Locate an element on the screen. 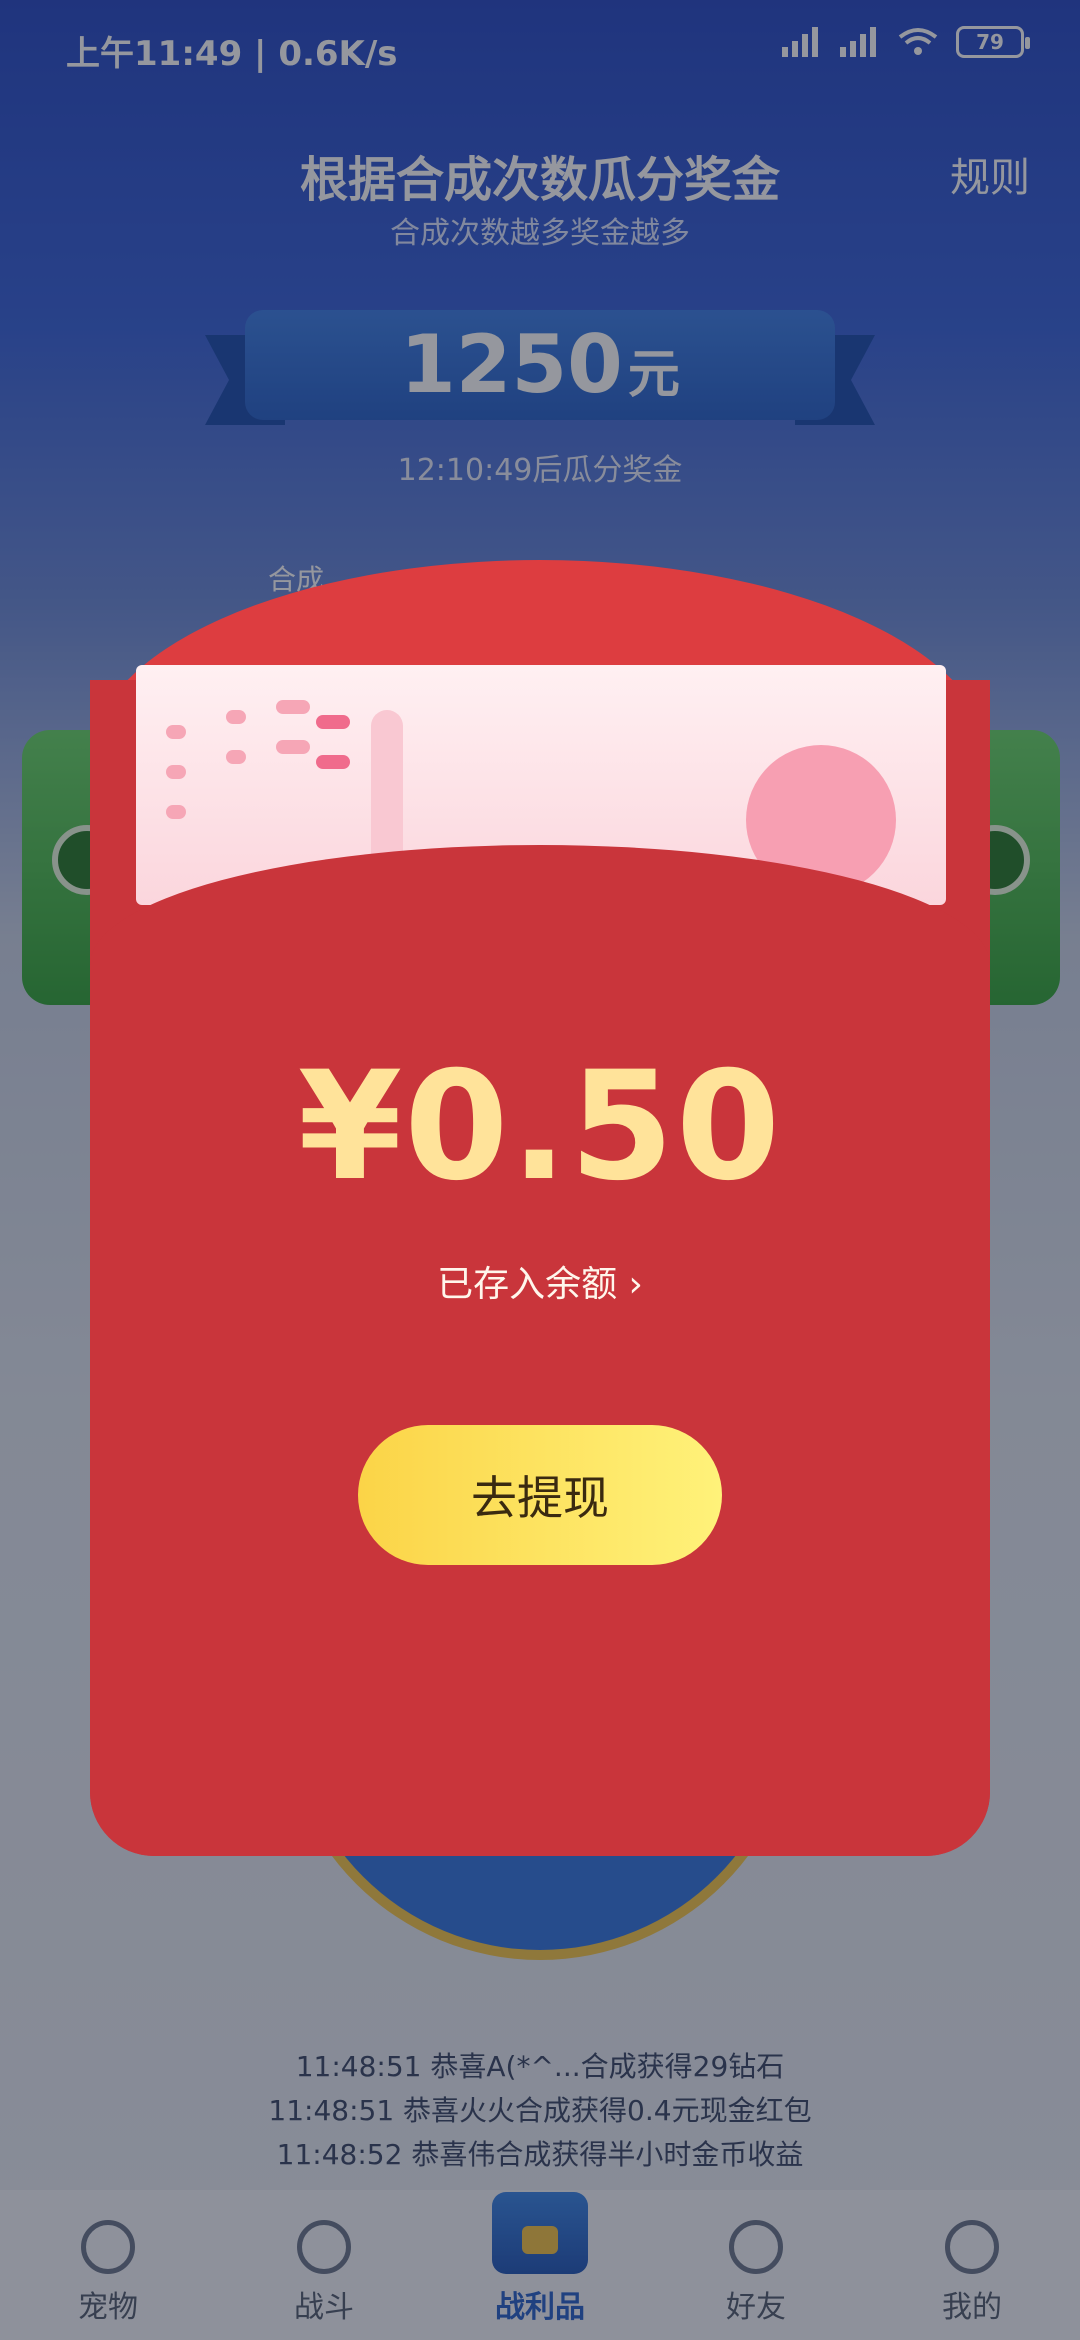 The width and height of the screenshot is (1080, 2340). withdraw-button: 去提现 is located at coordinates (540, 1495).